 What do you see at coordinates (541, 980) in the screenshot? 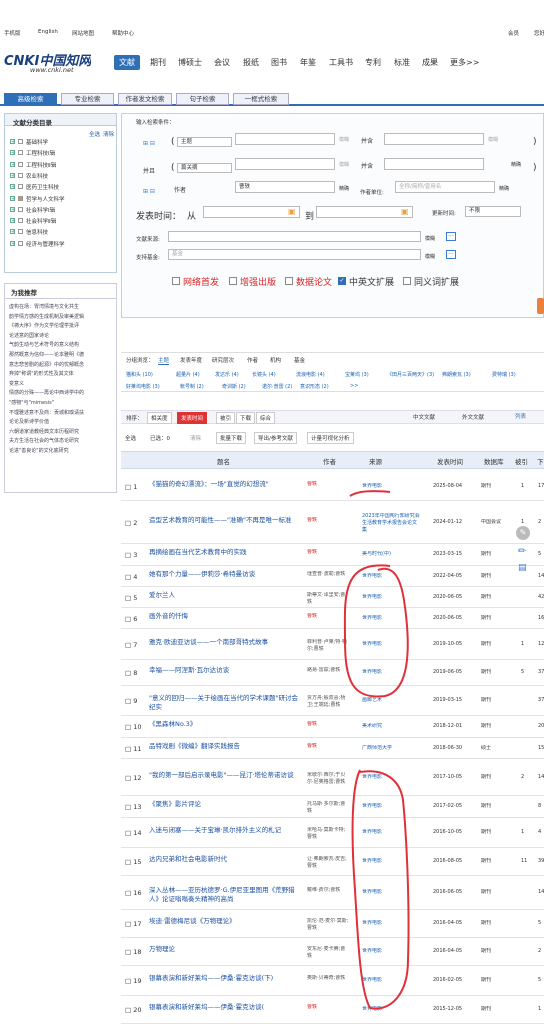
I see `row-download: 5` at bounding box center [541, 980].